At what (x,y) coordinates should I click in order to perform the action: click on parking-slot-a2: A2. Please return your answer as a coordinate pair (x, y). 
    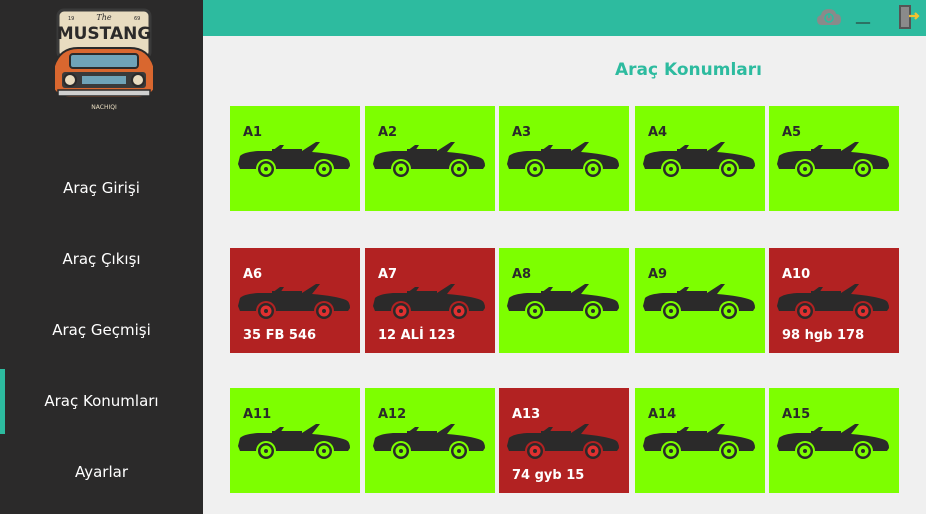
    Looking at the image, I should click on (430, 158).